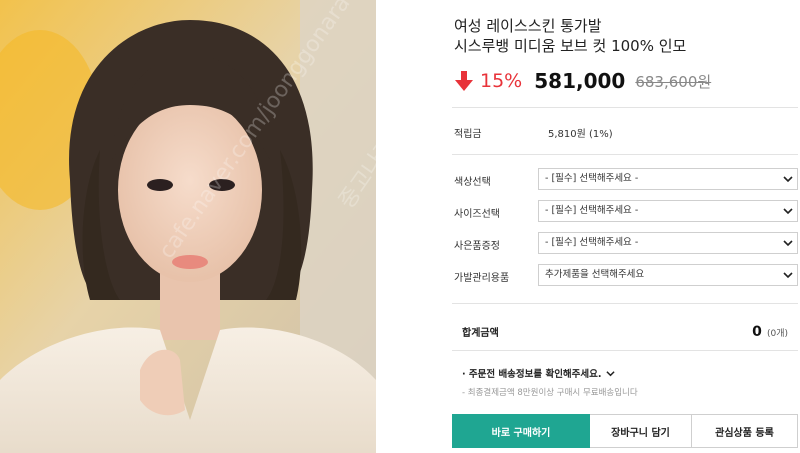  Describe the element at coordinates (595, 274) in the screenshot. I see `care-products-select-value: 추가제품을 선택해주세요` at that location.